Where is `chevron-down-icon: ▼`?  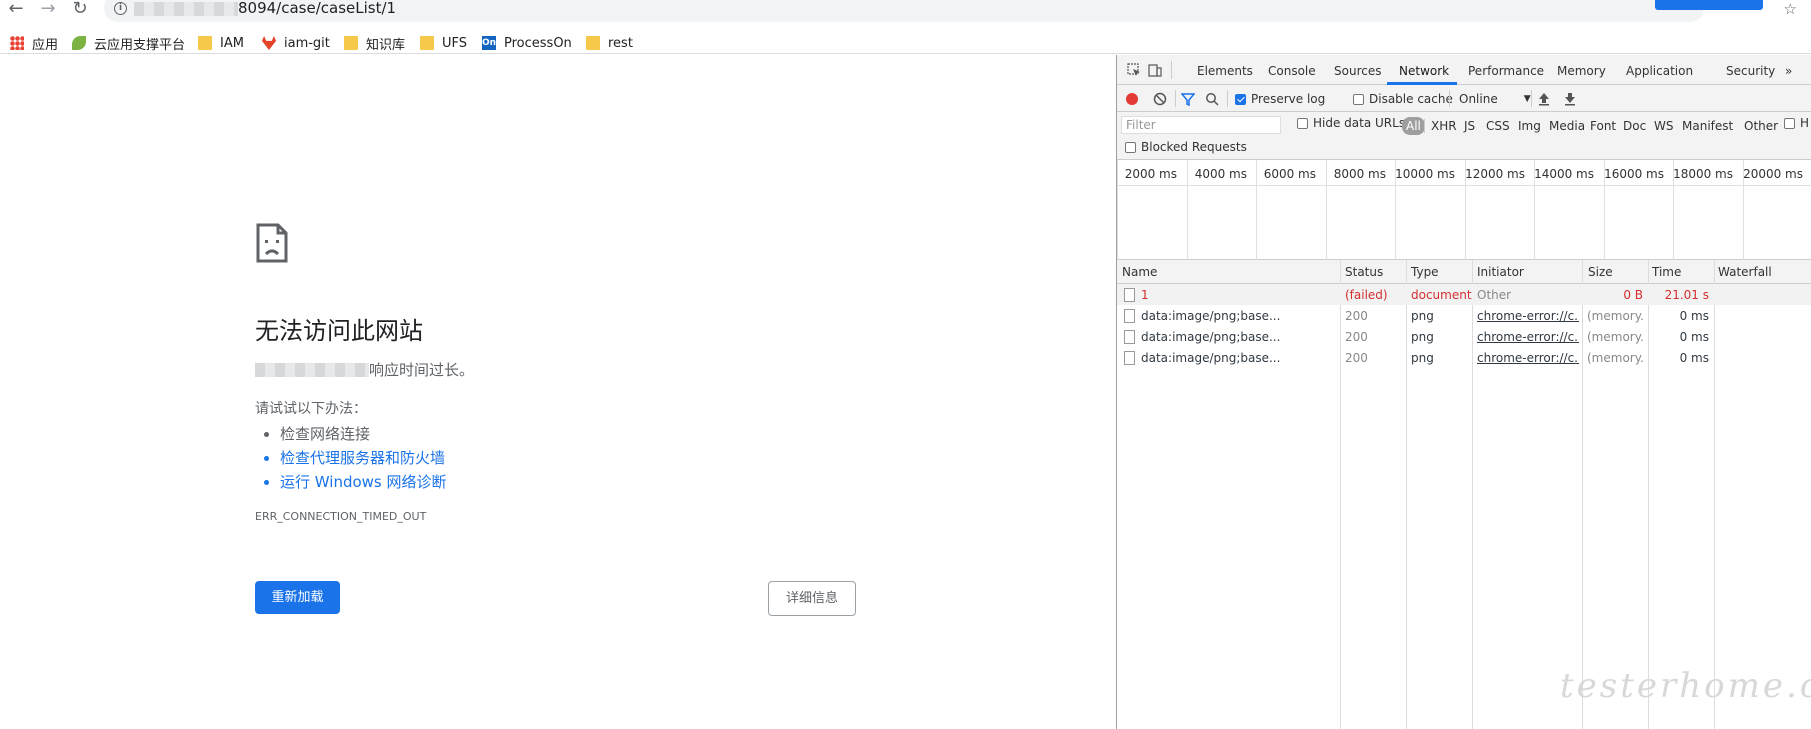 chevron-down-icon: ▼ is located at coordinates (1527, 99).